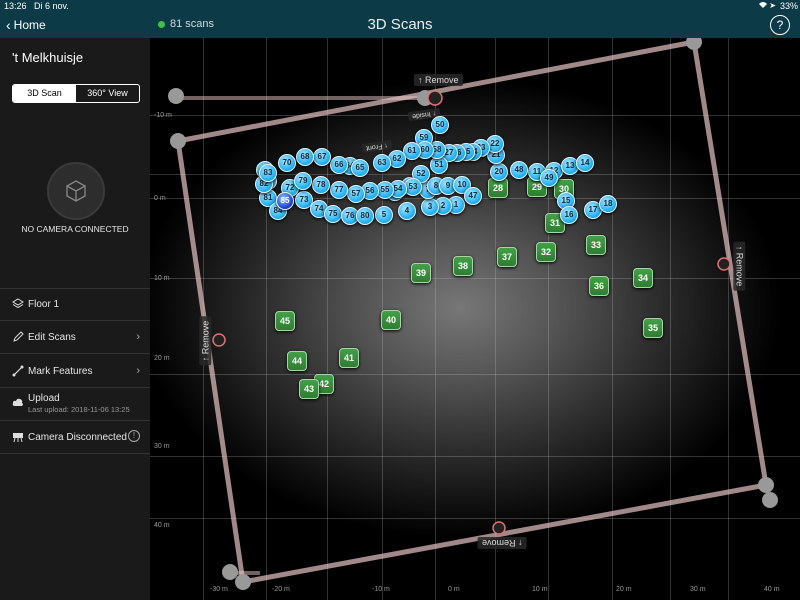  What do you see at coordinates (333, 214) in the screenshot?
I see `scan-marker-blue: 75` at bounding box center [333, 214].